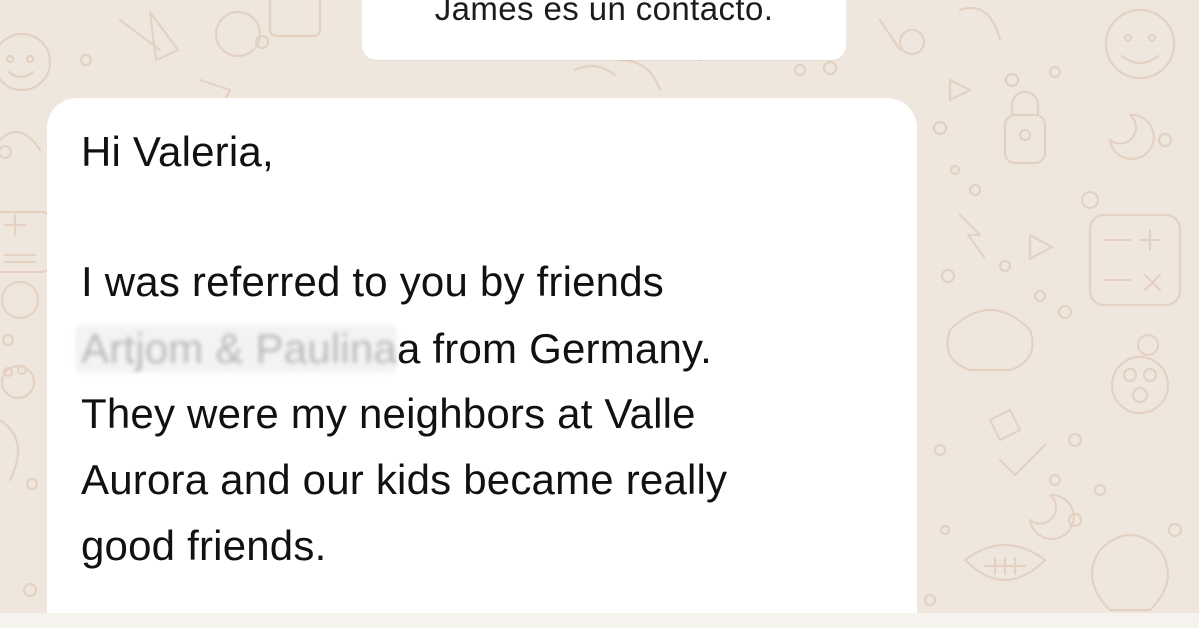 This screenshot has height=628, width=1199. Describe the element at coordinates (604, 13) in the screenshot. I see `system-notice-text: James es un contacto.` at that location.